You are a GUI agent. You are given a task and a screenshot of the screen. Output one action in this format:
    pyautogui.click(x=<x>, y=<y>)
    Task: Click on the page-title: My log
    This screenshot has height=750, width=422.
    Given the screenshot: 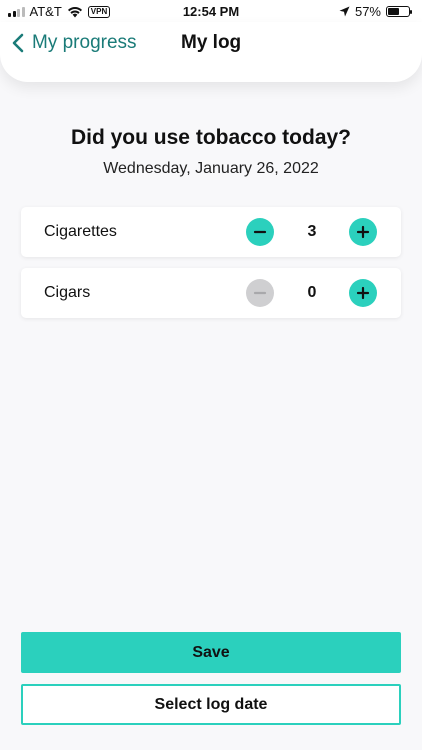 What is the action you would take?
    pyautogui.click(x=211, y=42)
    